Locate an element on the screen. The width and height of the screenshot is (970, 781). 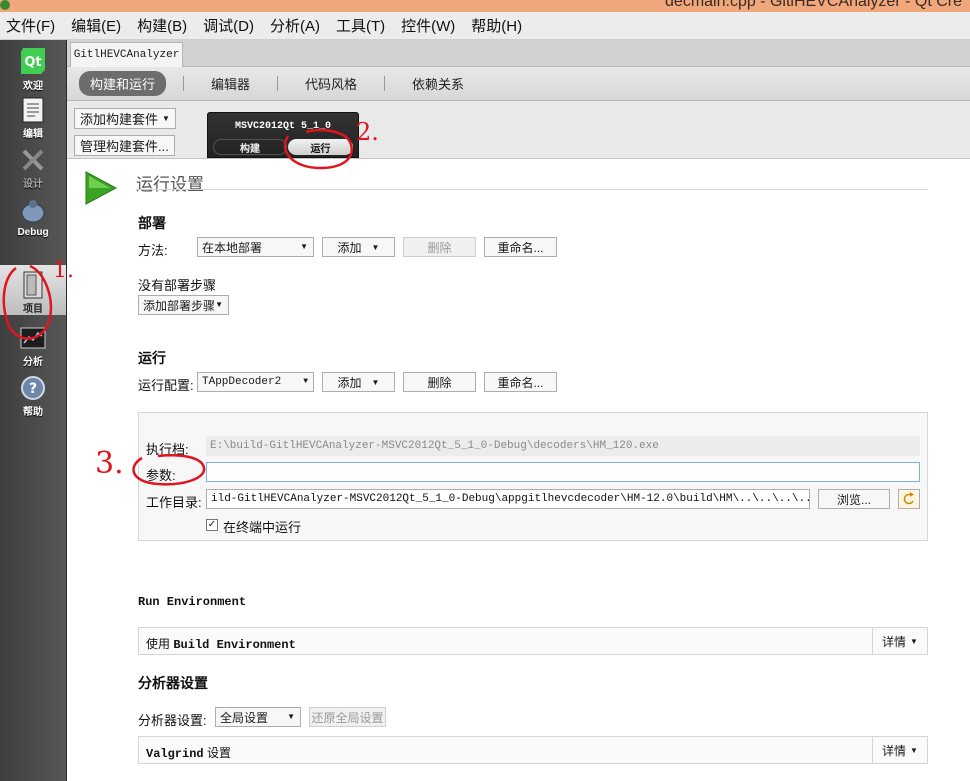
undo-arrow-icon is located at coordinates (908, 498).